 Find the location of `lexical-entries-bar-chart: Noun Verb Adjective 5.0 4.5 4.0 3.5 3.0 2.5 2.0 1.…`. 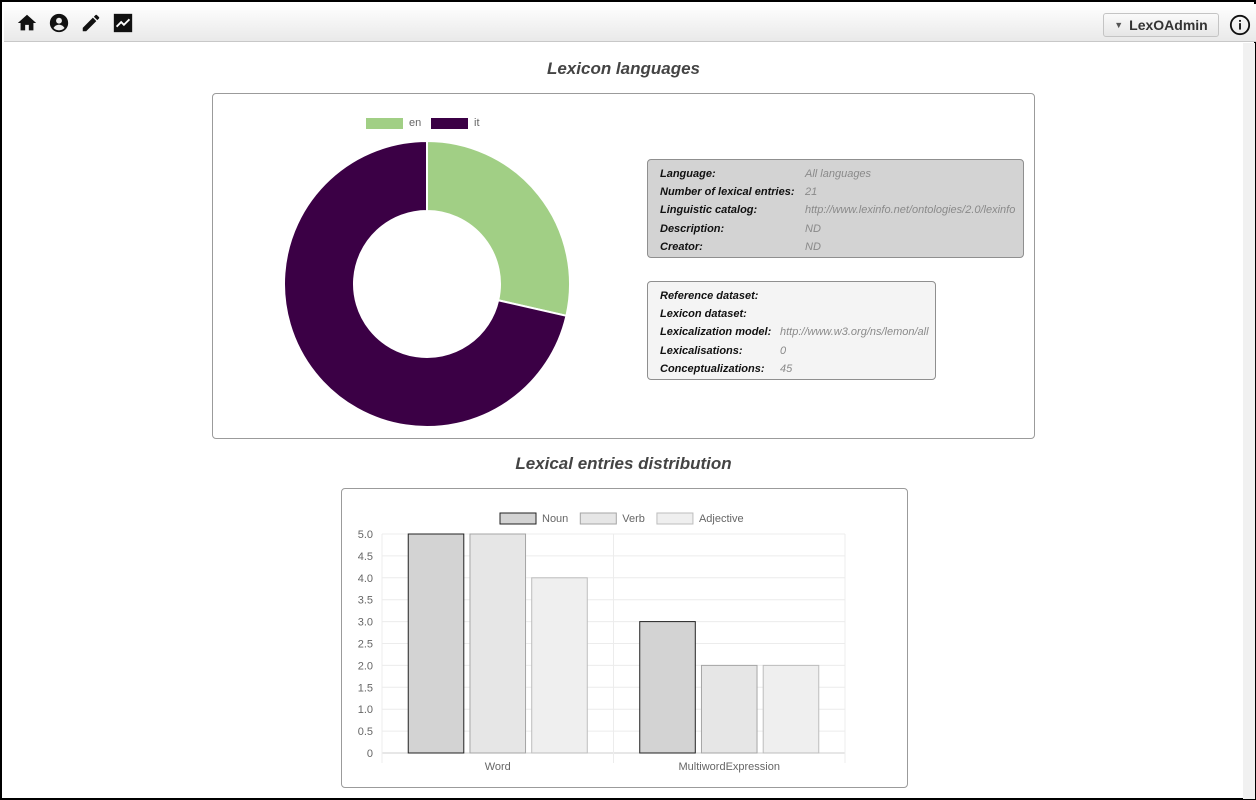

lexical-entries-bar-chart: Noun Verb Adjective 5.0 4.5 4.0 3.5 3.0 2.5 2.0 1.… is located at coordinates (602, 642).